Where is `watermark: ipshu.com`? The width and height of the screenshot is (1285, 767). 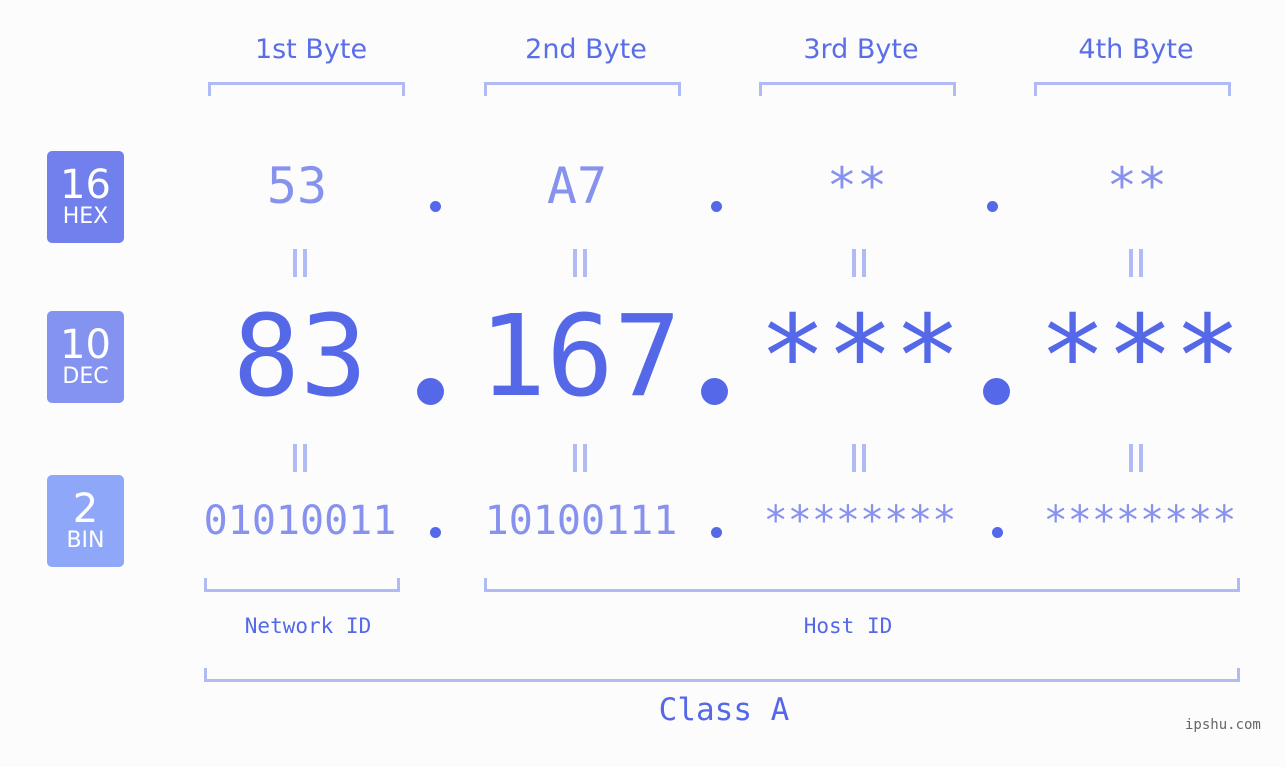
watermark: ipshu.com is located at coordinates (1223, 725).